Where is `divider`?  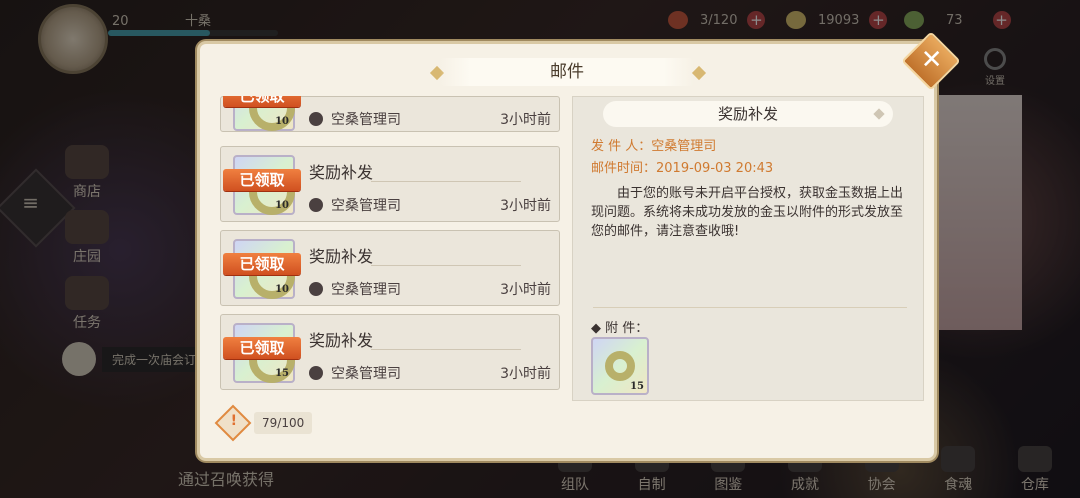 divider is located at coordinates (750, 307).